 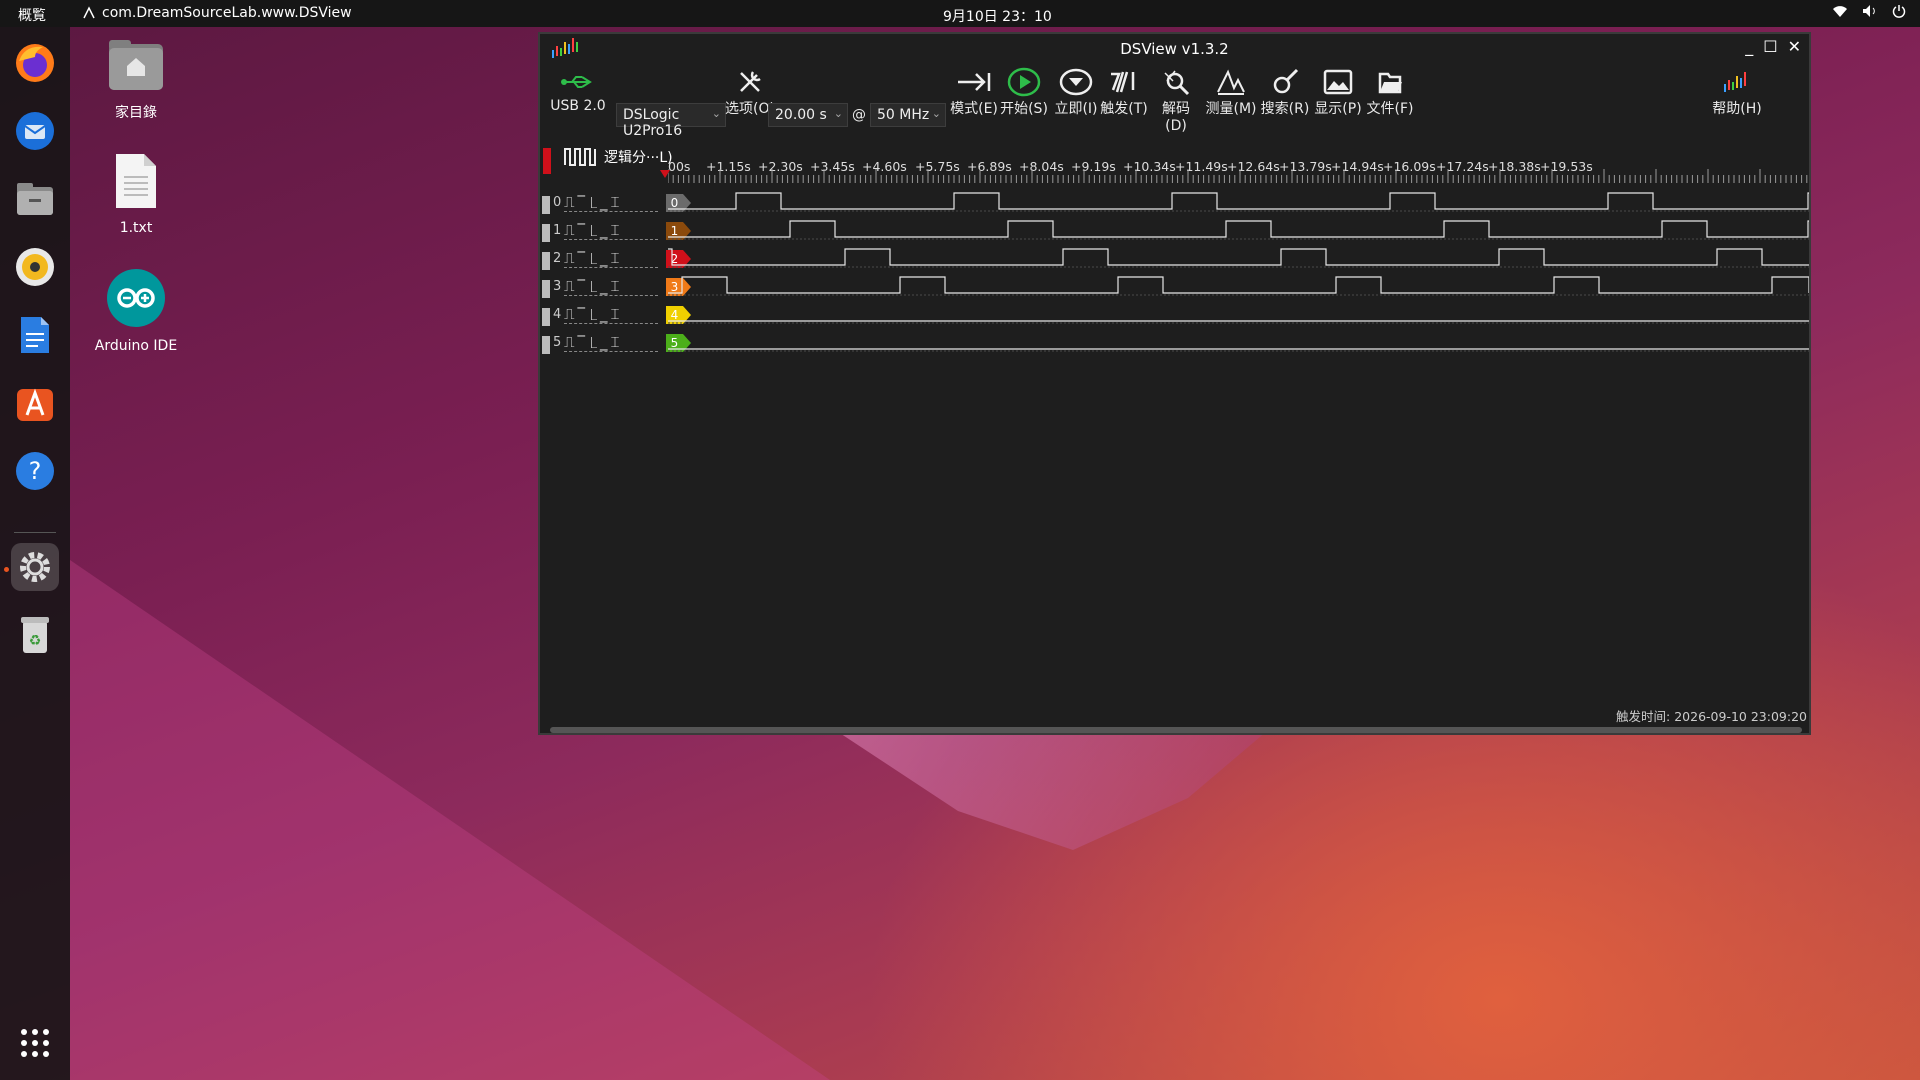 What do you see at coordinates (1076, 109) in the screenshot?
I see `instant-label: 立即(I)` at bounding box center [1076, 109].